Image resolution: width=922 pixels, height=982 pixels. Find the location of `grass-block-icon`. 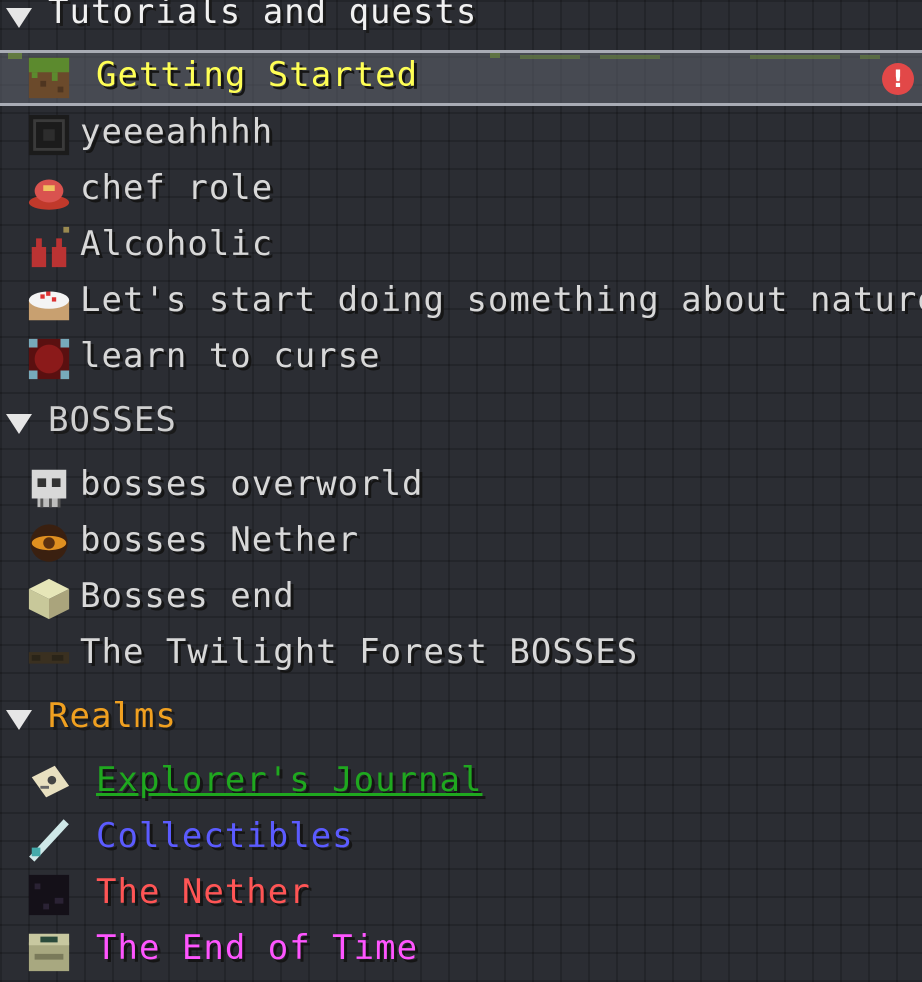

grass-block-icon is located at coordinates (49, 78).